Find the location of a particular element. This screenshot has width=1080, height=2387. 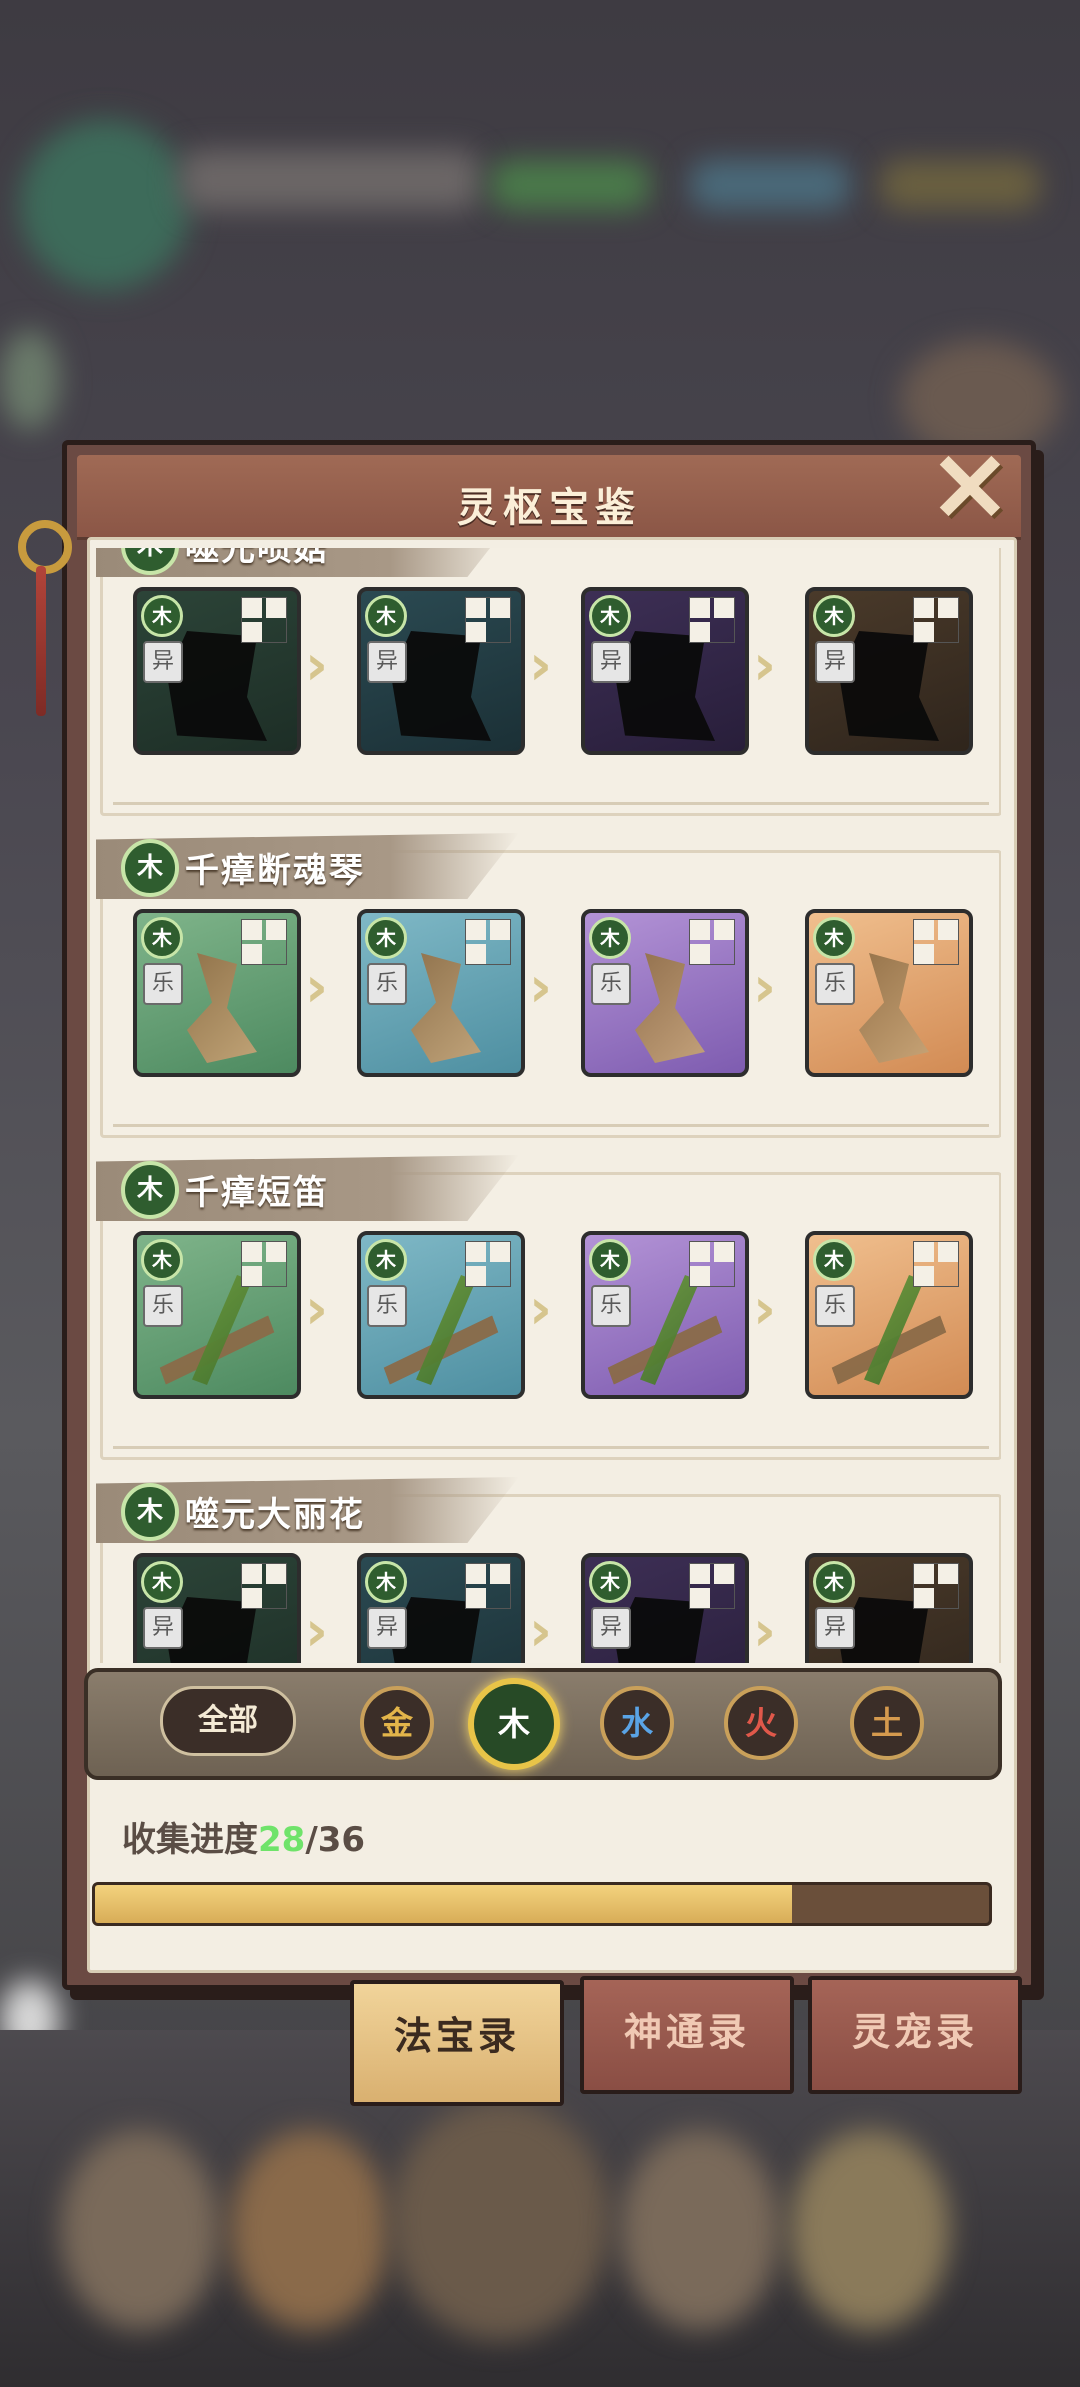

item-name: 噬元大丽花 is located at coordinates (275, 1515).